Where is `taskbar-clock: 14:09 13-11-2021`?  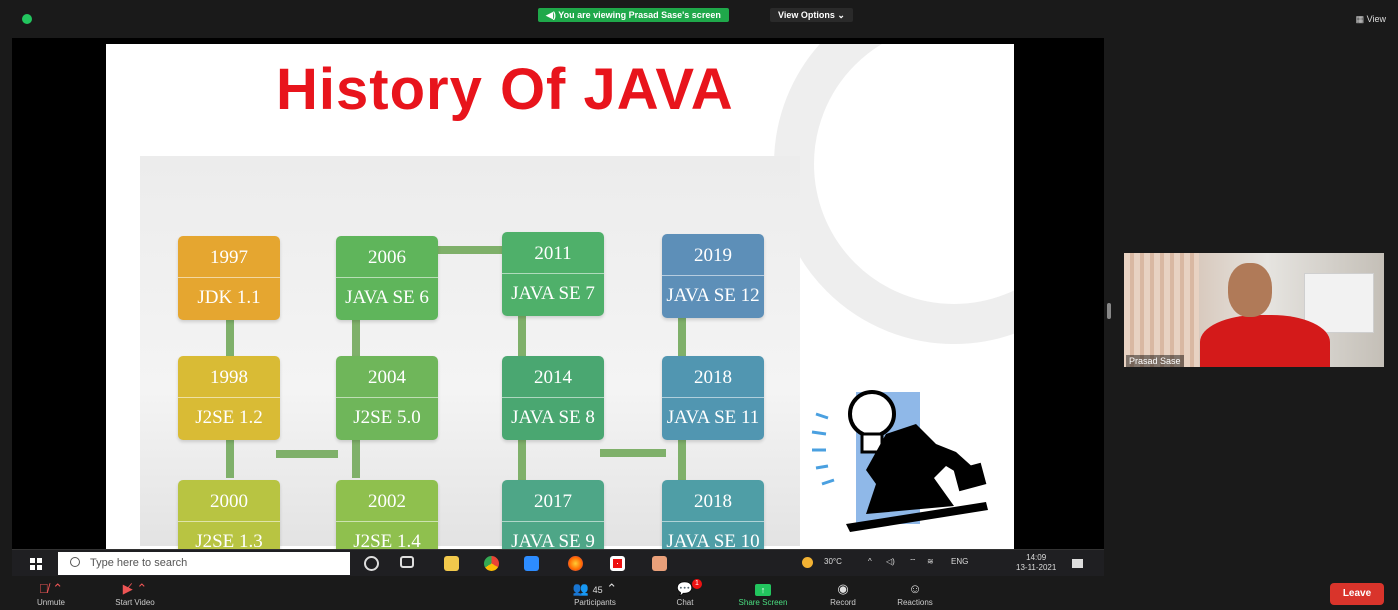
taskbar-clock: 14:09 13-11-2021 is located at coordinates (1036, 563).